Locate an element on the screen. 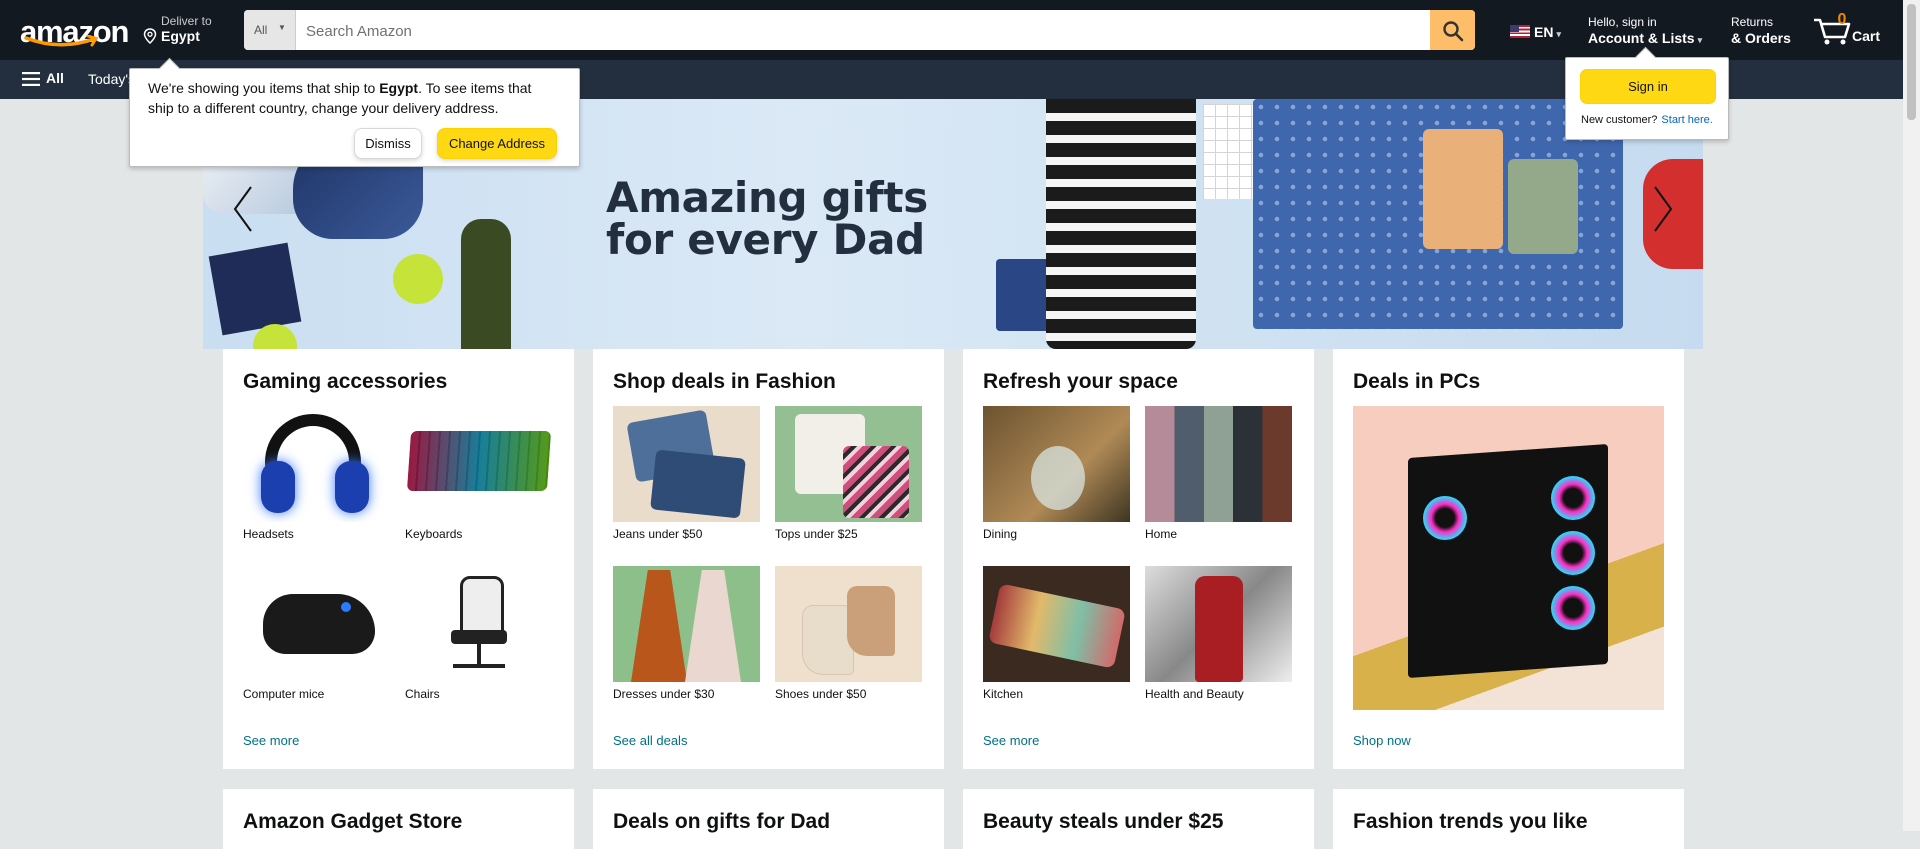 The image size is (1920, 849). tile-kitchen: Kitchen is located at coordinates (1056, 633).